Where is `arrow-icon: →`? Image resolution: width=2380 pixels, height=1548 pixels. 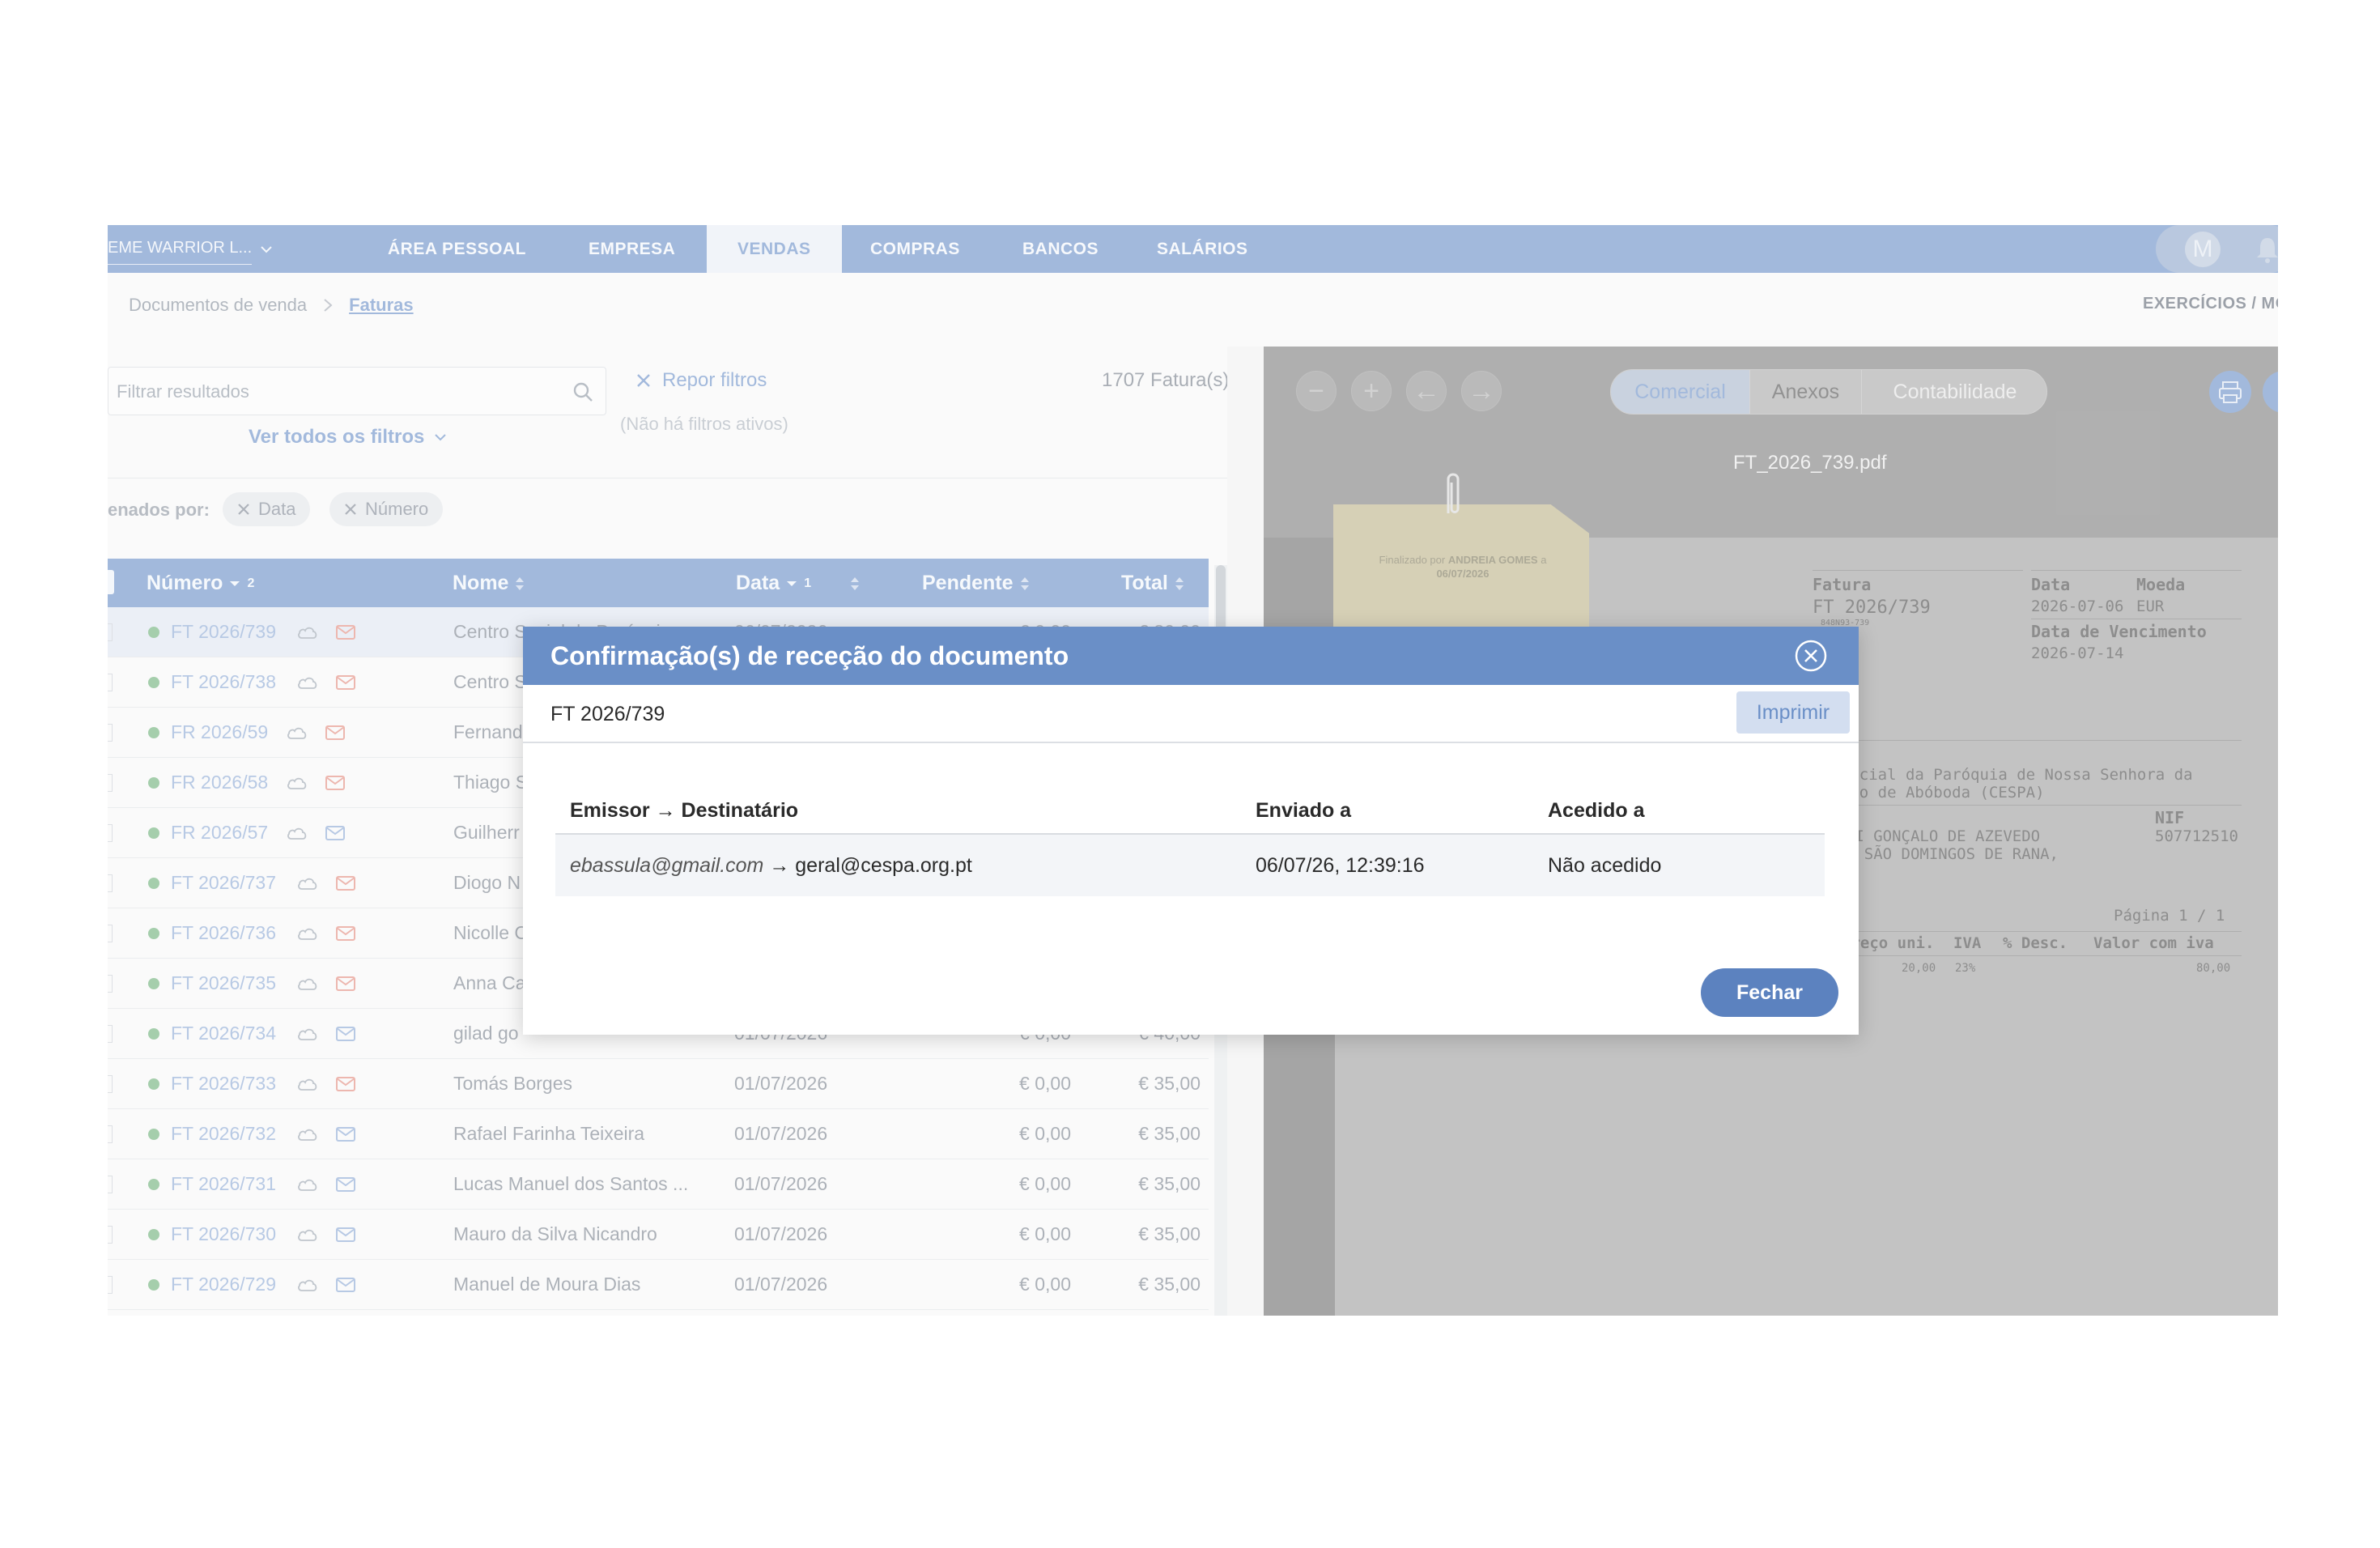
arrow-icon: → is located at coordinates (780, 865).